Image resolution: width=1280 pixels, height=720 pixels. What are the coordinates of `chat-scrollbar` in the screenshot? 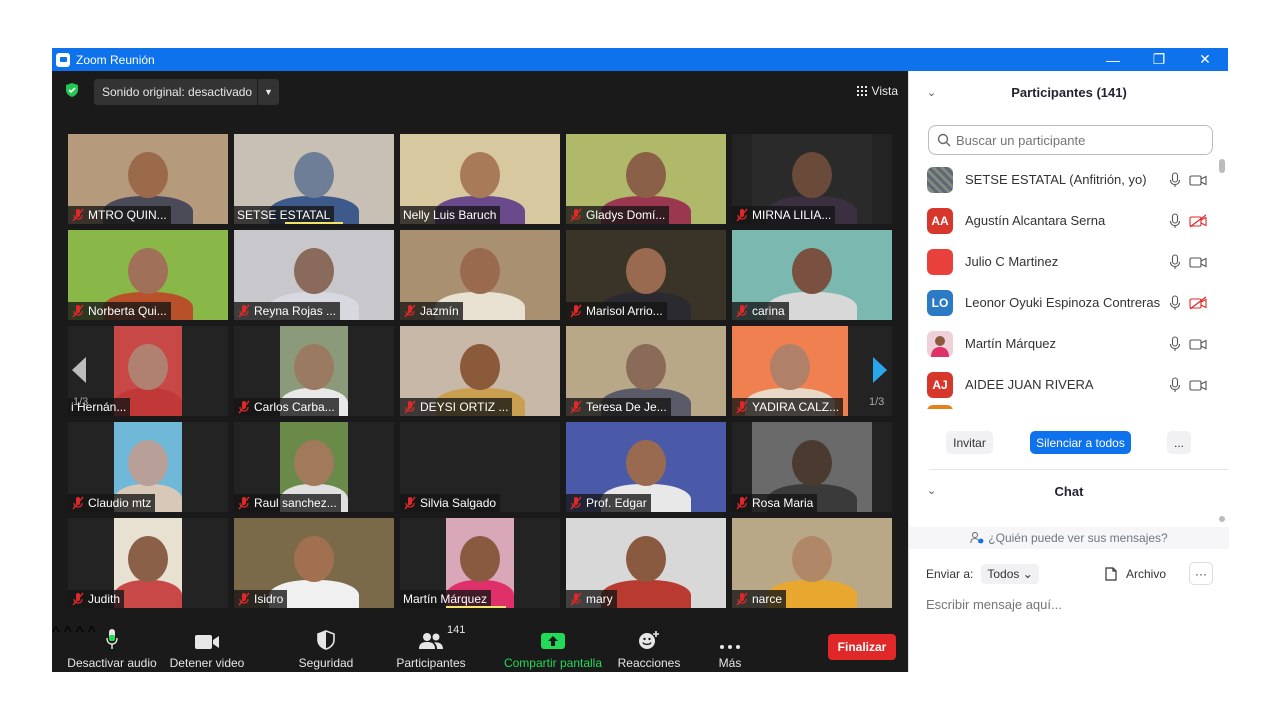 It's located at (1222, 519).